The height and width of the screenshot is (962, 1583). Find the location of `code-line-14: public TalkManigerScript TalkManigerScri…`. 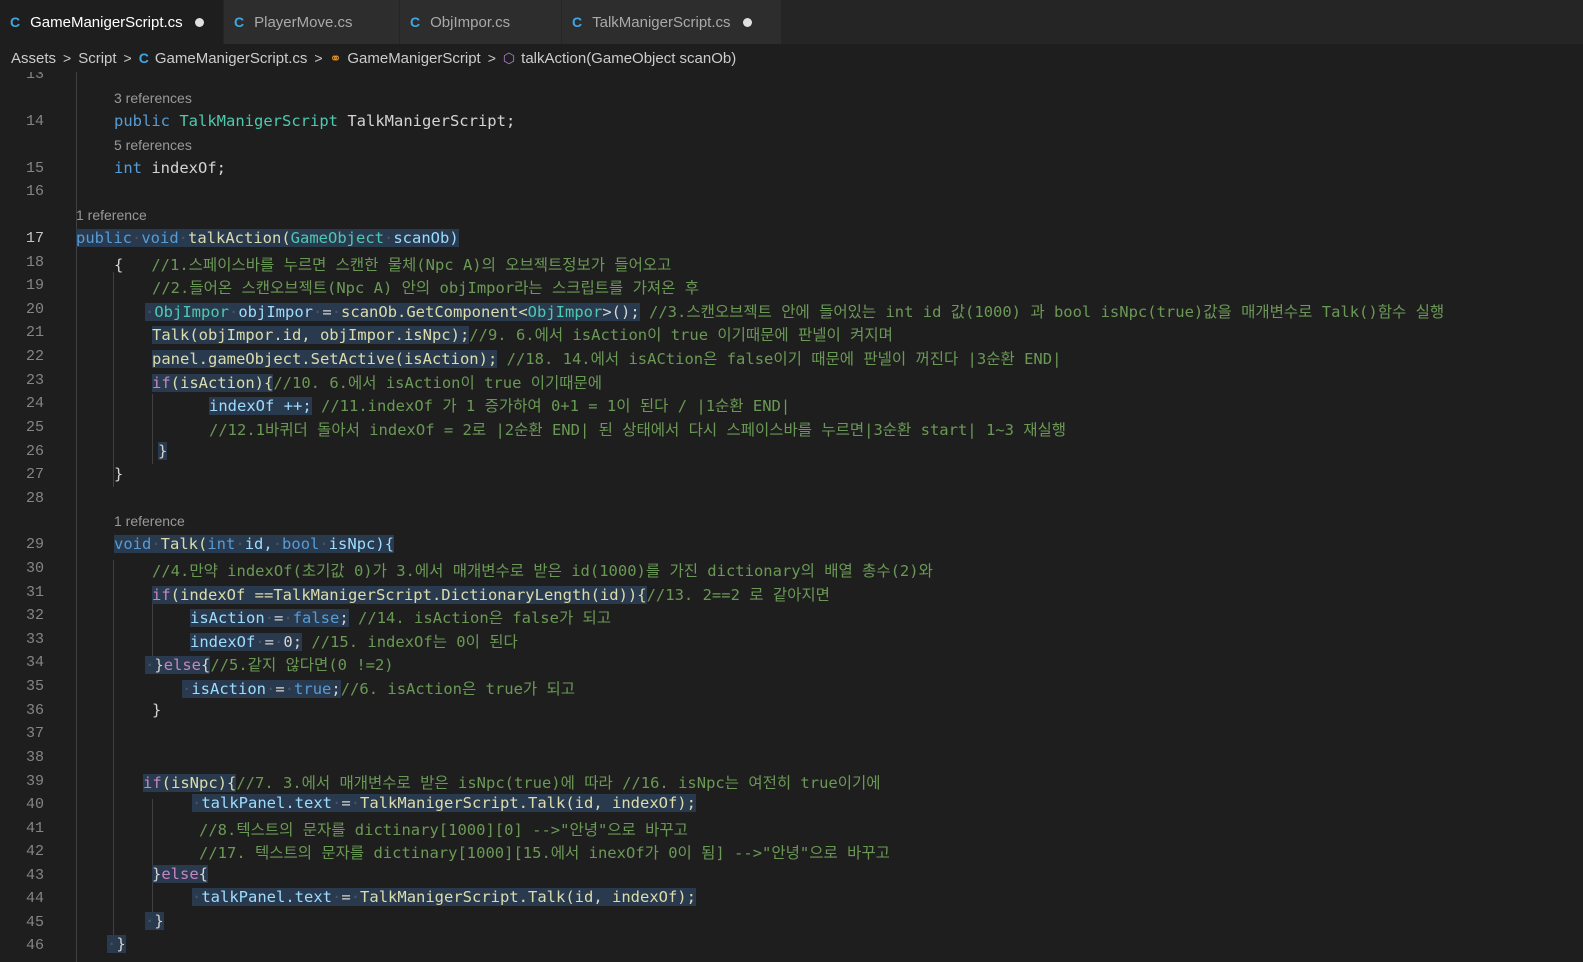

code-line-14: public TalkManigerScript TalkManigerScri… is located at coordinates (314, 121).